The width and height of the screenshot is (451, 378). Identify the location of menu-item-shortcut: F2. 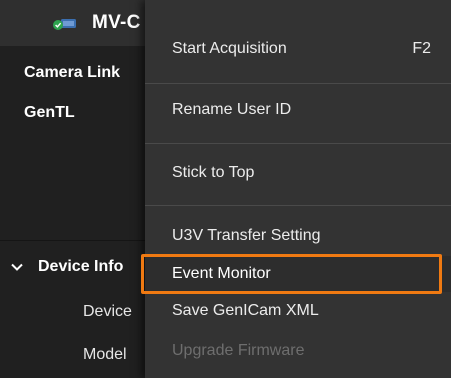
(421, 48).